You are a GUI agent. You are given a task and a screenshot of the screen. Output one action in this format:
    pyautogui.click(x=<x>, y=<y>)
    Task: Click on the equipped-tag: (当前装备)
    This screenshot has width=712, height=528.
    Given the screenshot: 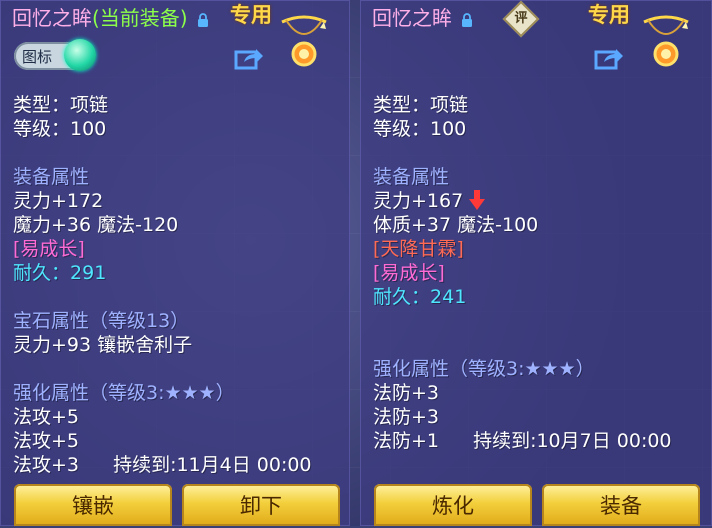 What is the action you would take?
    pyautogui.click(x=140, y=18)
    